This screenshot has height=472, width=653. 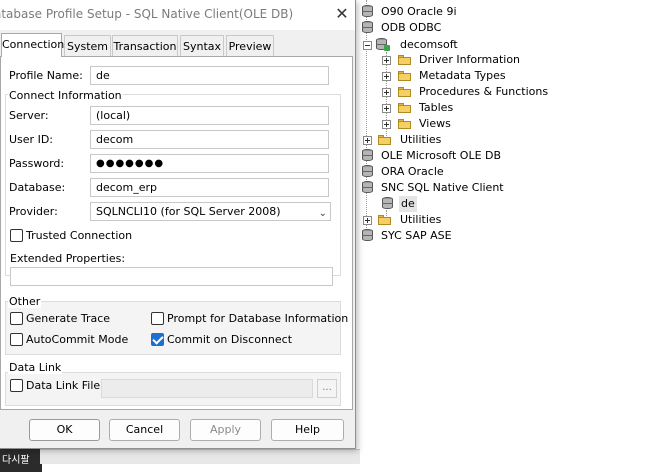 I want to click on other-group, so click(x=173, y=328).